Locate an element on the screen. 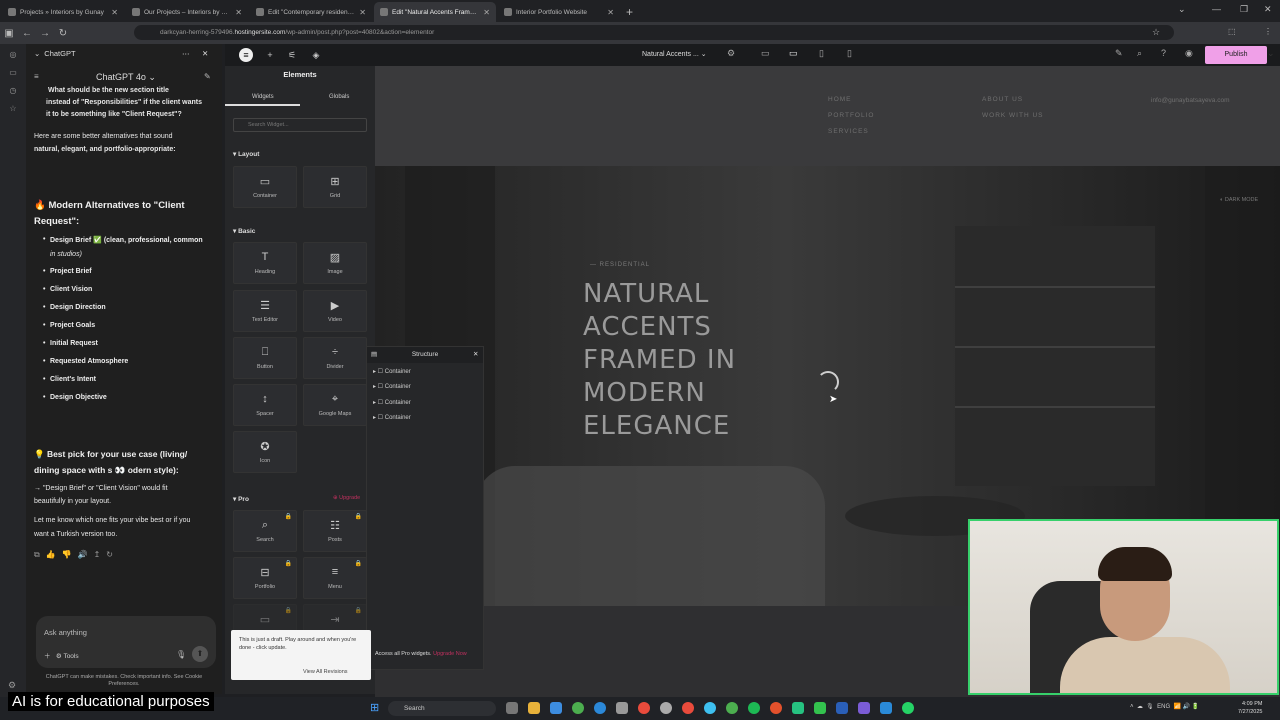 The width and height of the screenshot is (1280, 720). bookmark-star-icon: ☆ is located at coordinates (1156, 32).